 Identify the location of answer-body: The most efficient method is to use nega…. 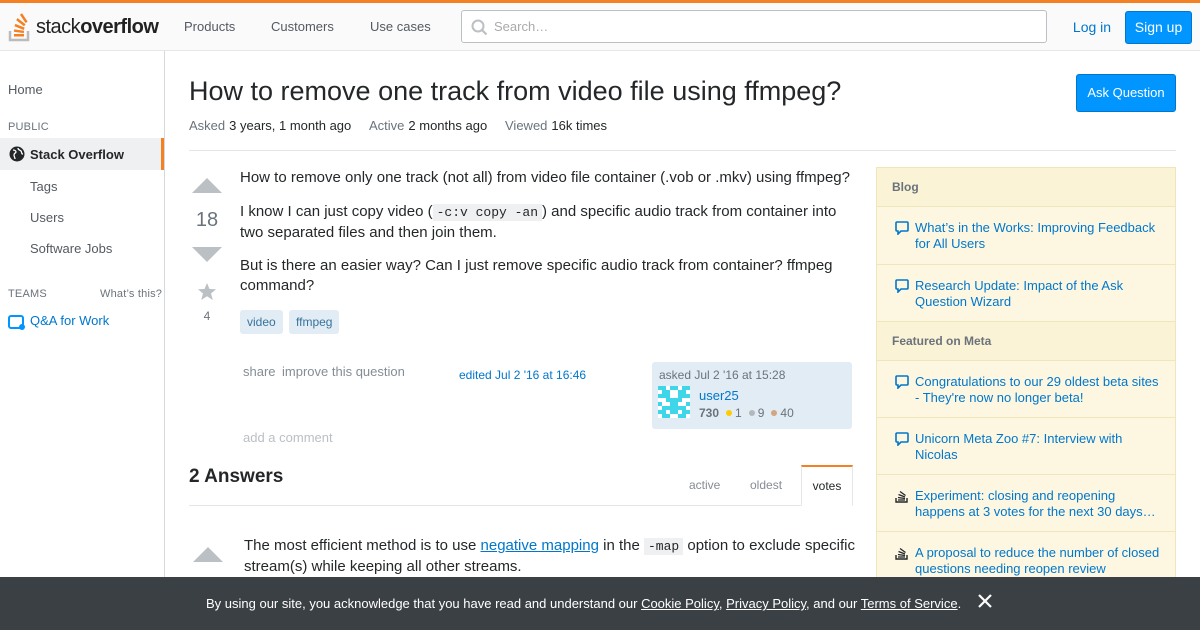
(549, 556).